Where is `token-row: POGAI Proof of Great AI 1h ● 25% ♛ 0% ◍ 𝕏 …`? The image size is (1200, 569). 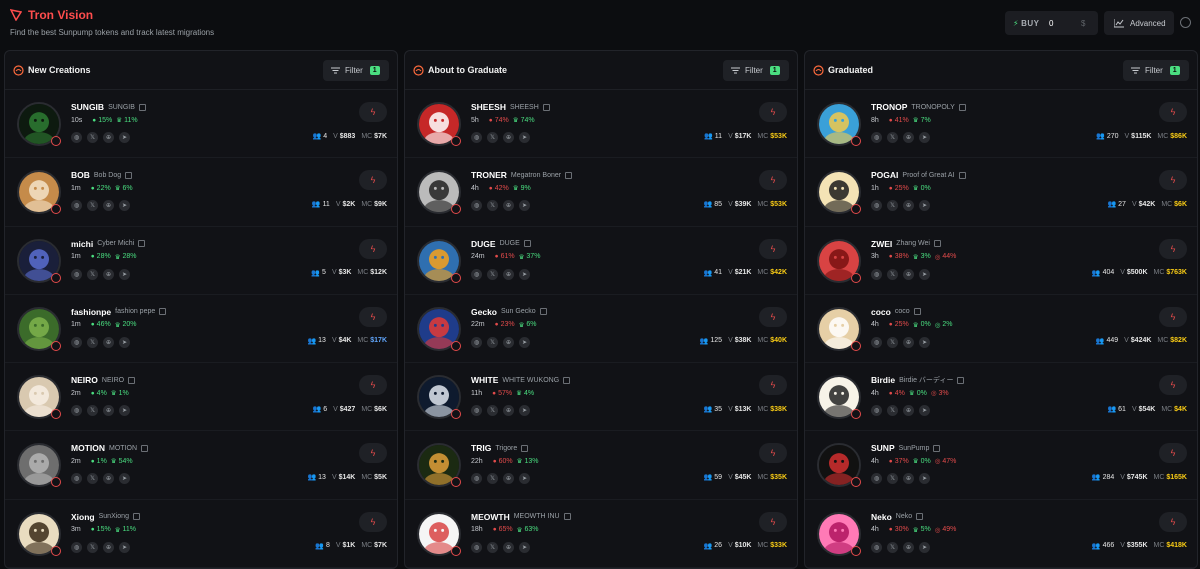
token-row: POGAI Proof of Great AI 1h ● 25% ♛ 0% ◍ 𝕏 … is located at coordinates (1001, 192).